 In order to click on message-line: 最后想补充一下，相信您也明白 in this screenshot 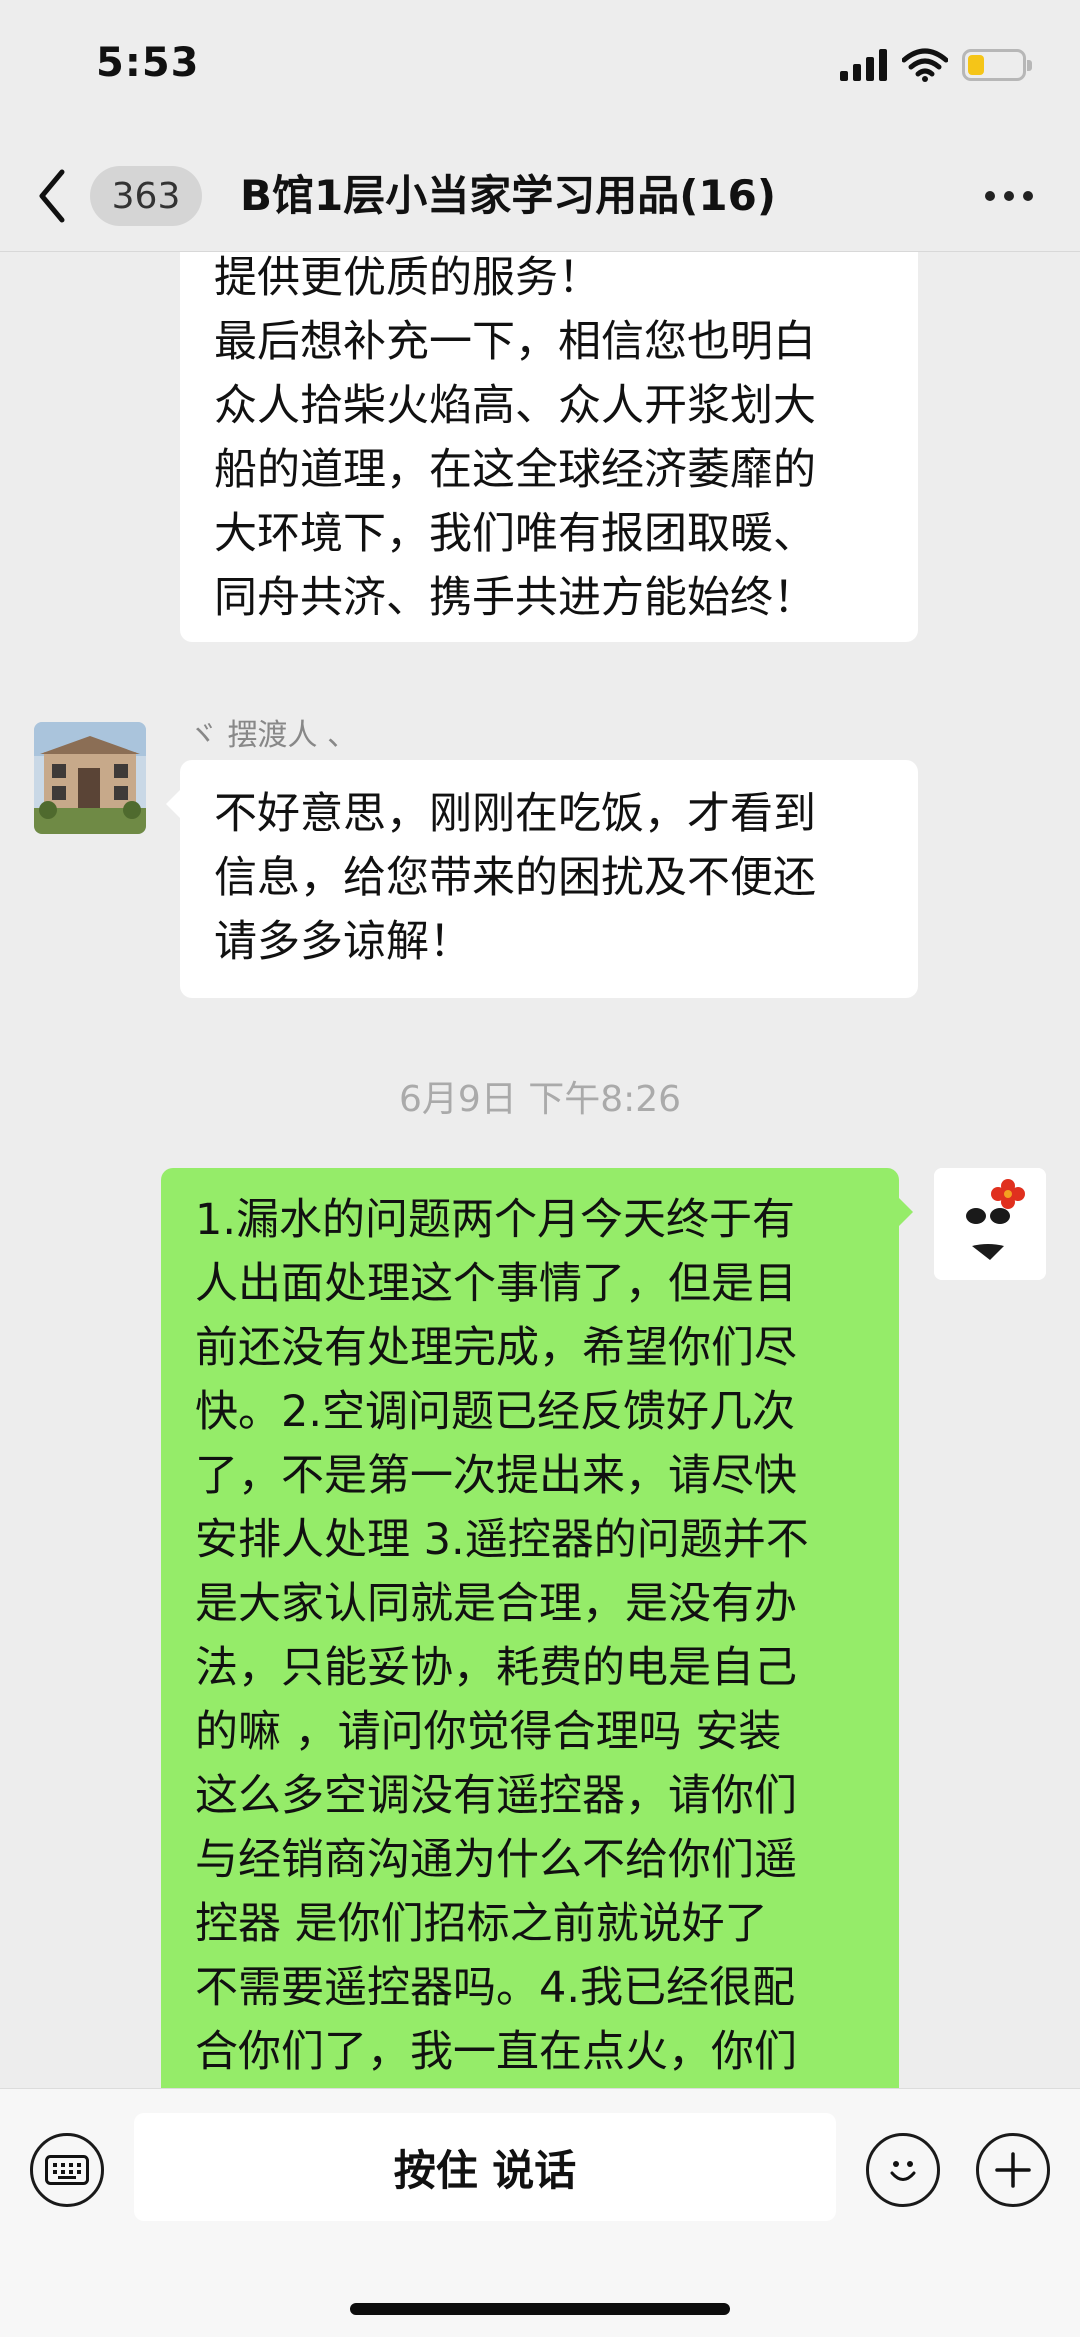, I will do `click(515, 342)`.